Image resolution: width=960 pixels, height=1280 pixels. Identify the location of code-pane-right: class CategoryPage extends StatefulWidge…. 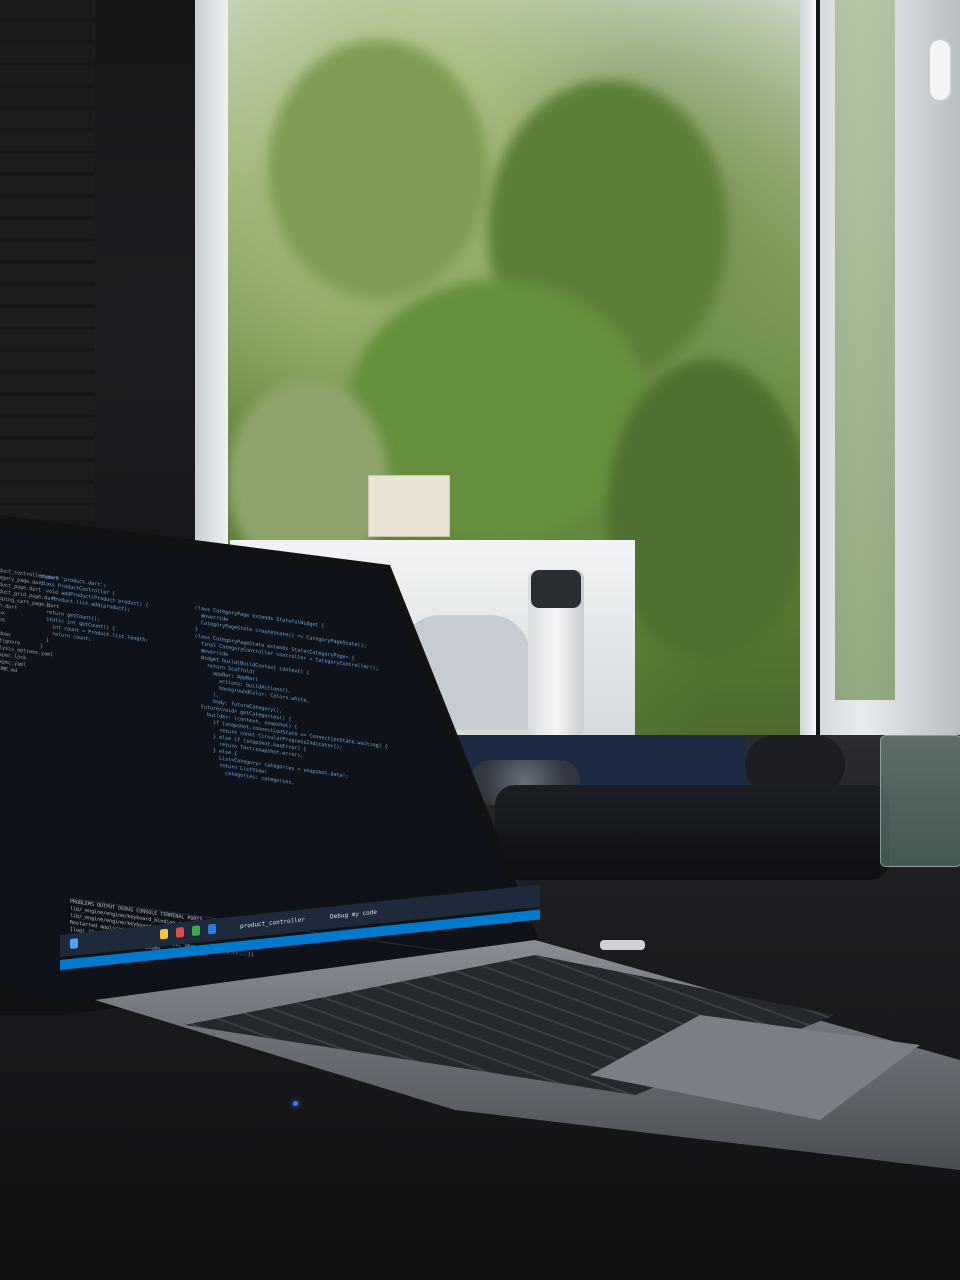
(291, 702).